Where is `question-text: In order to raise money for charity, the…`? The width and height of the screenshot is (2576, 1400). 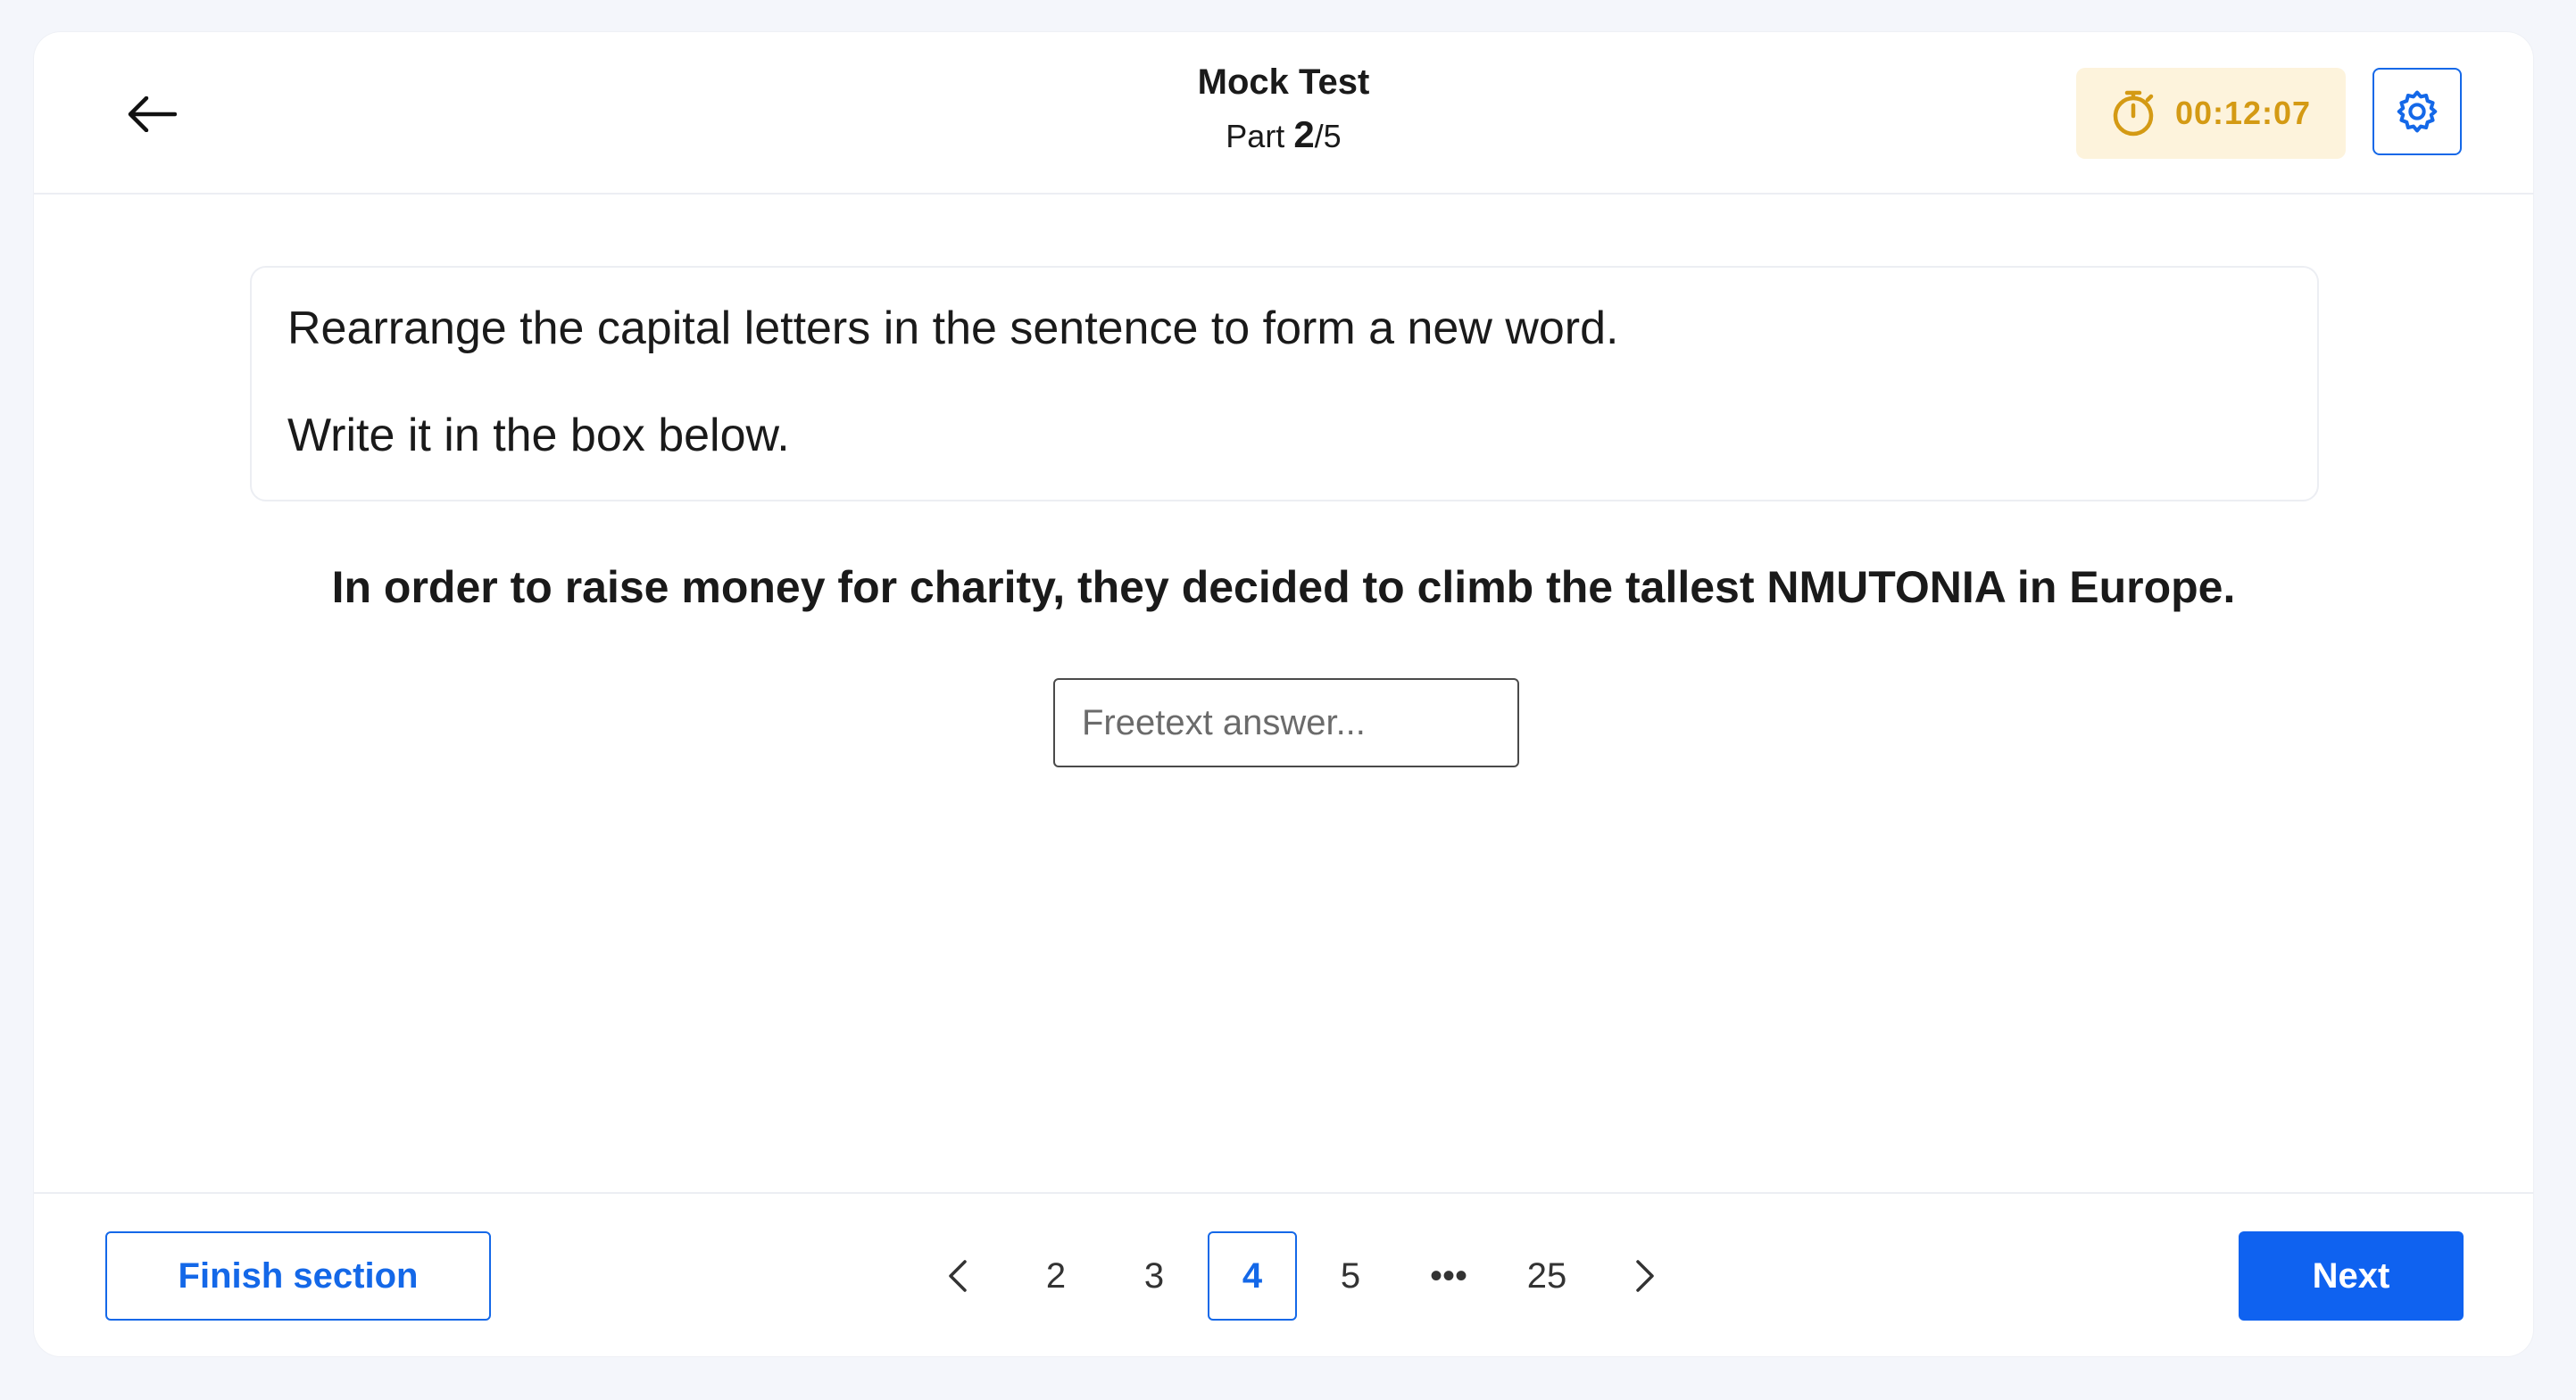
question-text: In order to raise money for charity, the… is located at coordinates (1283, 587).